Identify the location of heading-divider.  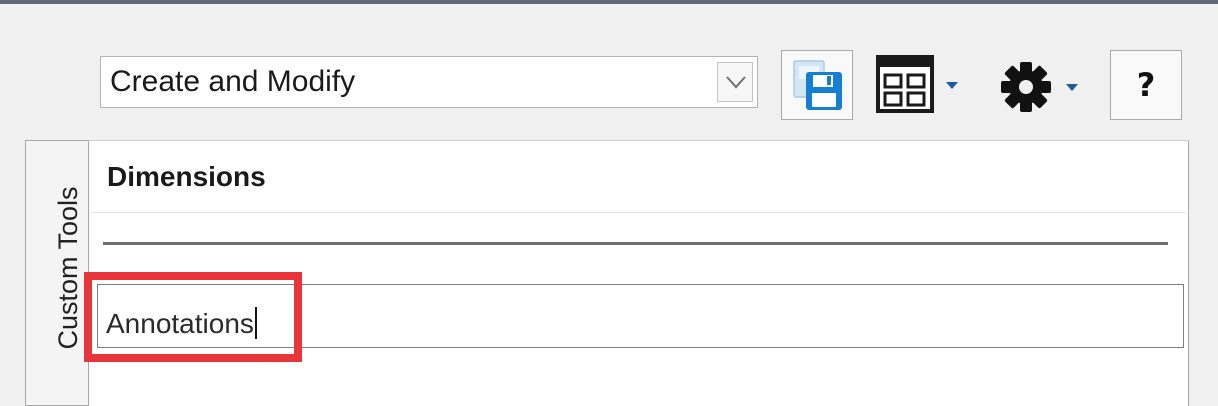
(638, 212).